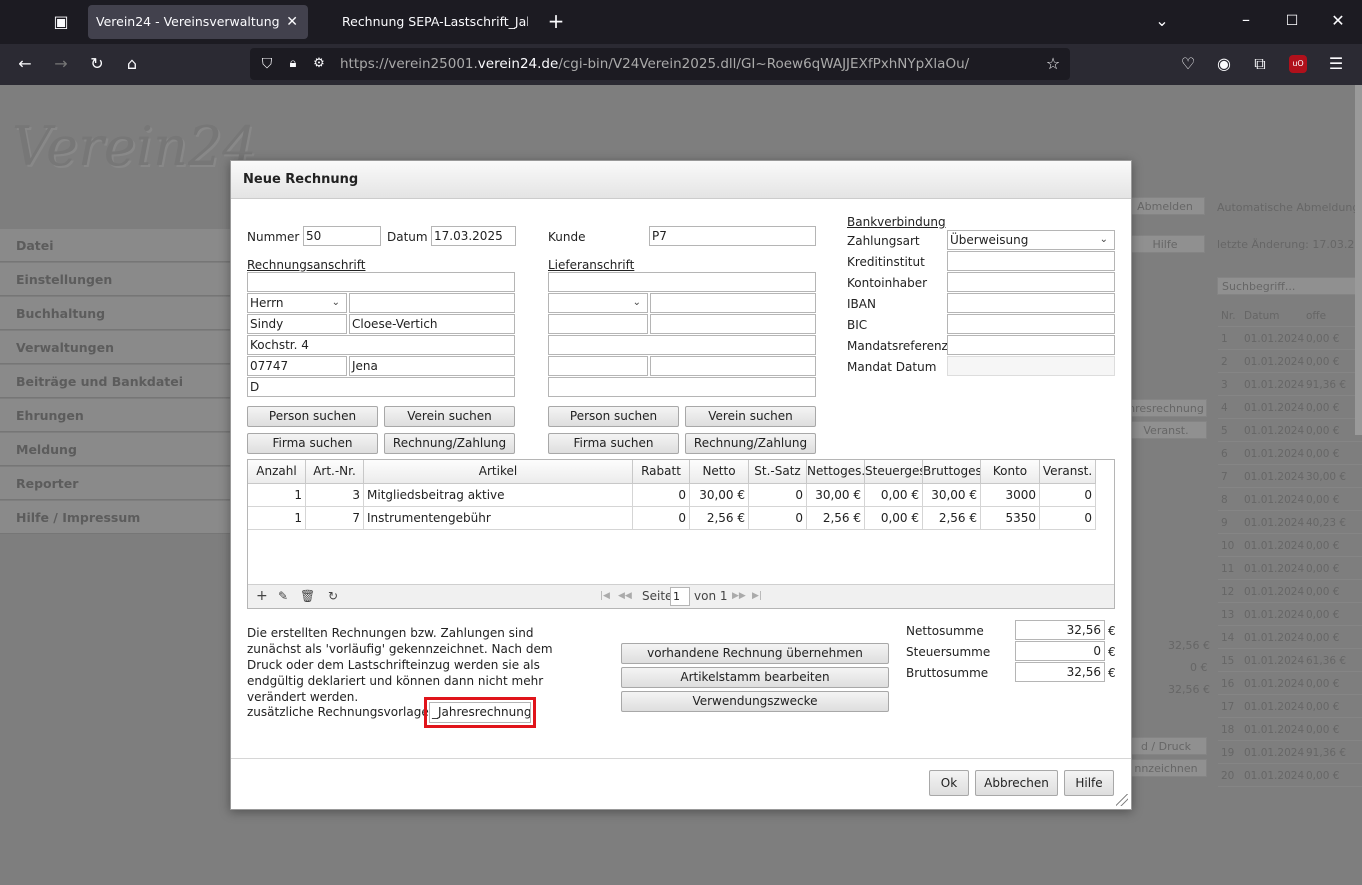 This screenshot has width=1362, height=885. Describe the element at coordinates (1188, 64) in the screenshot. I see `pocket-icon: ♡` at that location.